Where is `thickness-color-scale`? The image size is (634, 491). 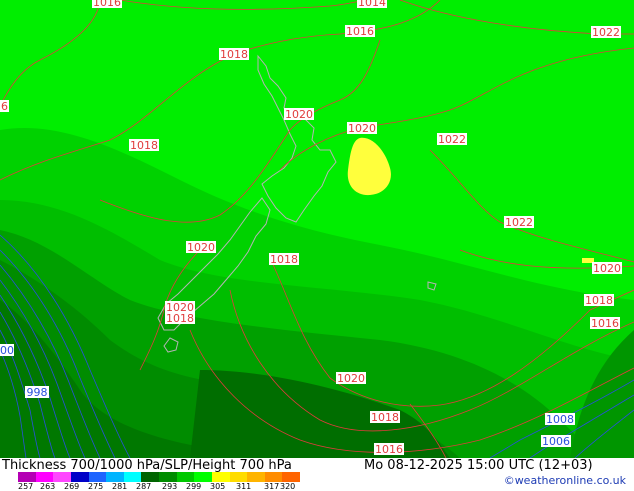
thickness-color-scale is located at coordinates (159, 477).